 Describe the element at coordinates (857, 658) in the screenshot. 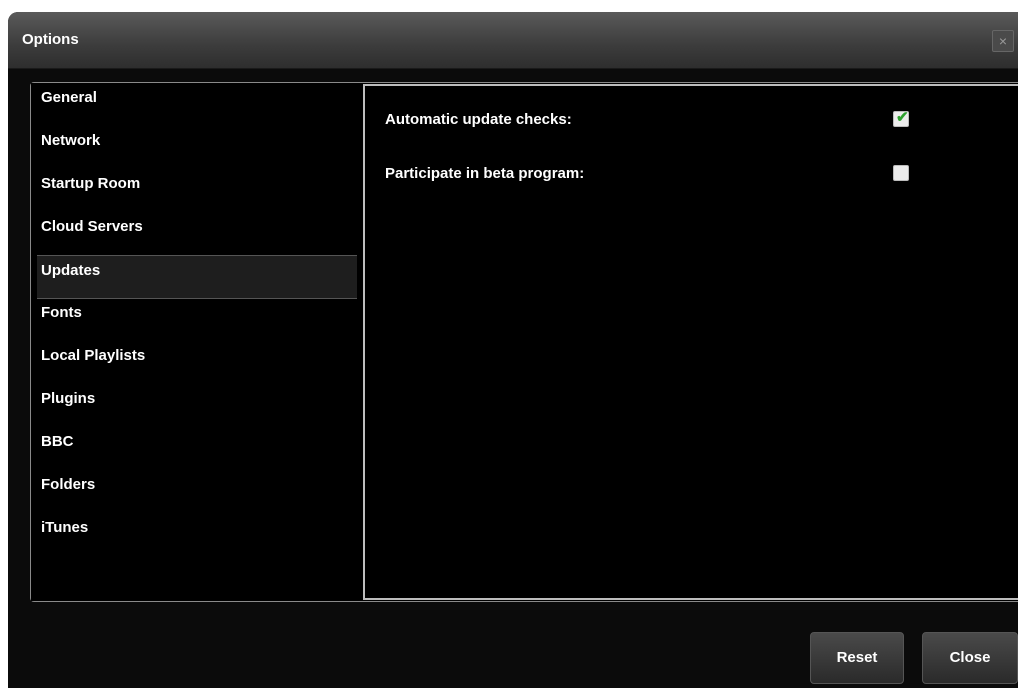

I see `reset-button: Reset` at that location.